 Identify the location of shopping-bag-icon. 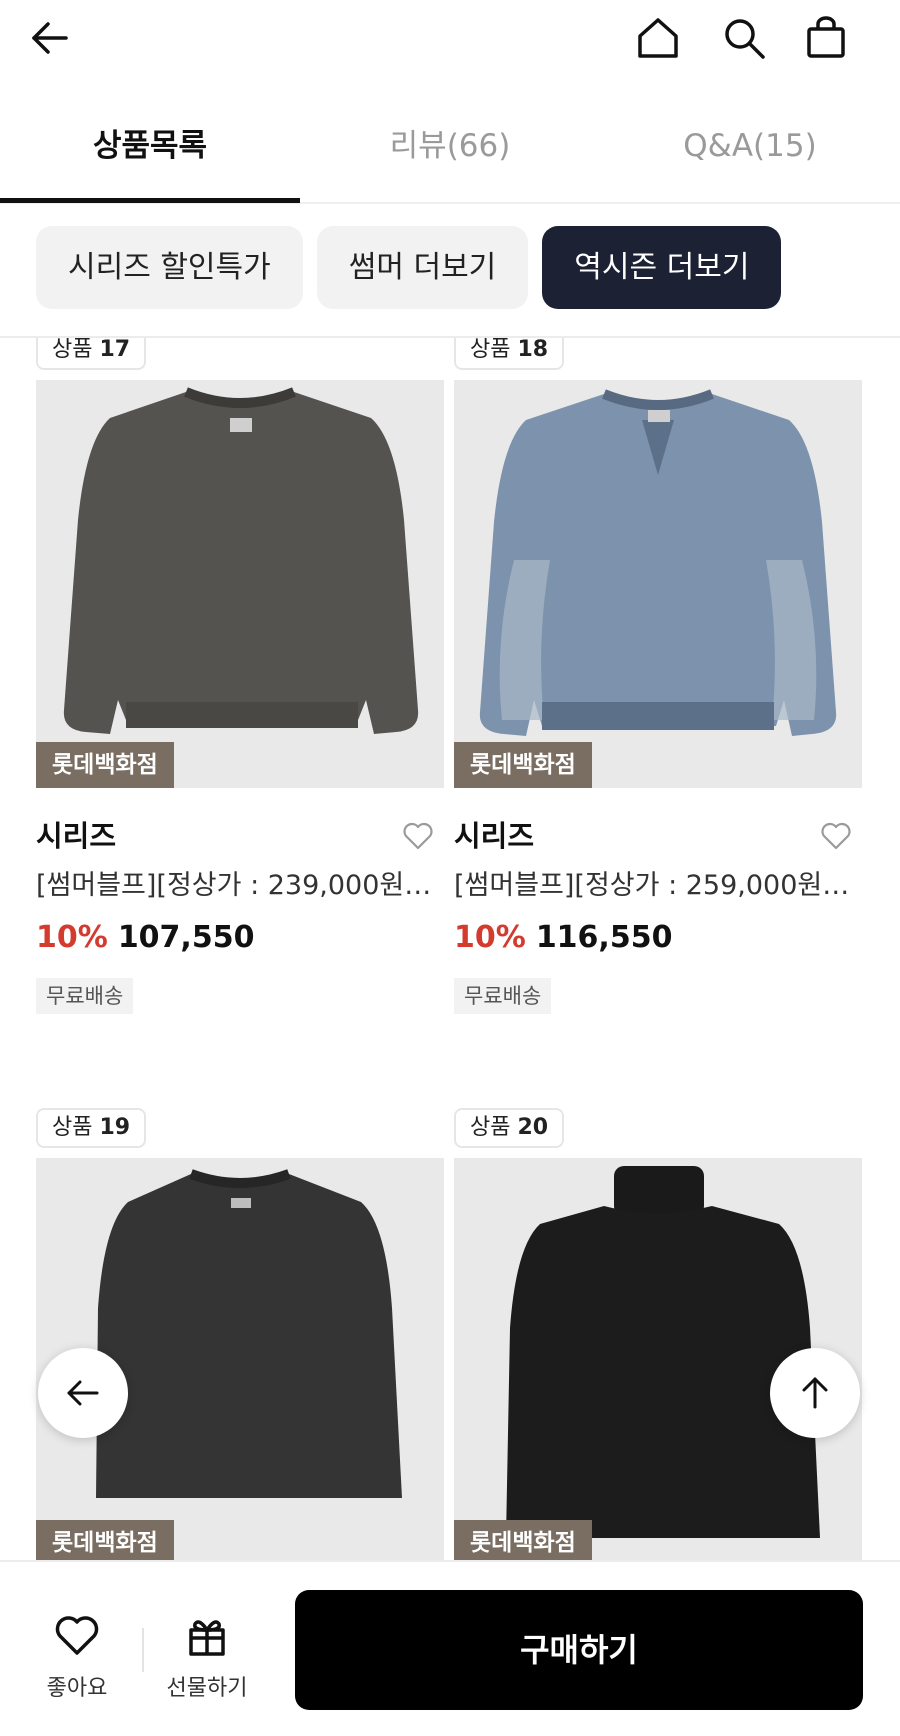
(826, 38).